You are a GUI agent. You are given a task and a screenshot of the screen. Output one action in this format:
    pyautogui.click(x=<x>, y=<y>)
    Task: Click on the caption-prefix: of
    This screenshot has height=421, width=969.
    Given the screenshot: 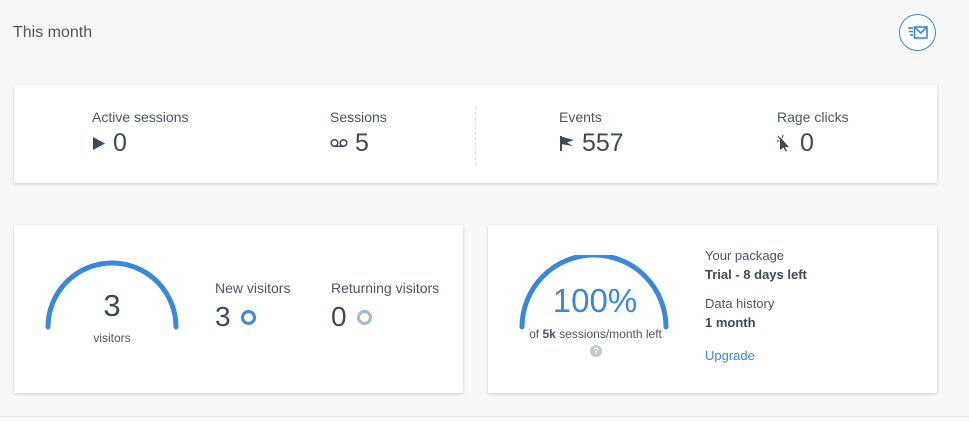 What is the action you would take?
    pyautogui.click(x=536, y=334)
    